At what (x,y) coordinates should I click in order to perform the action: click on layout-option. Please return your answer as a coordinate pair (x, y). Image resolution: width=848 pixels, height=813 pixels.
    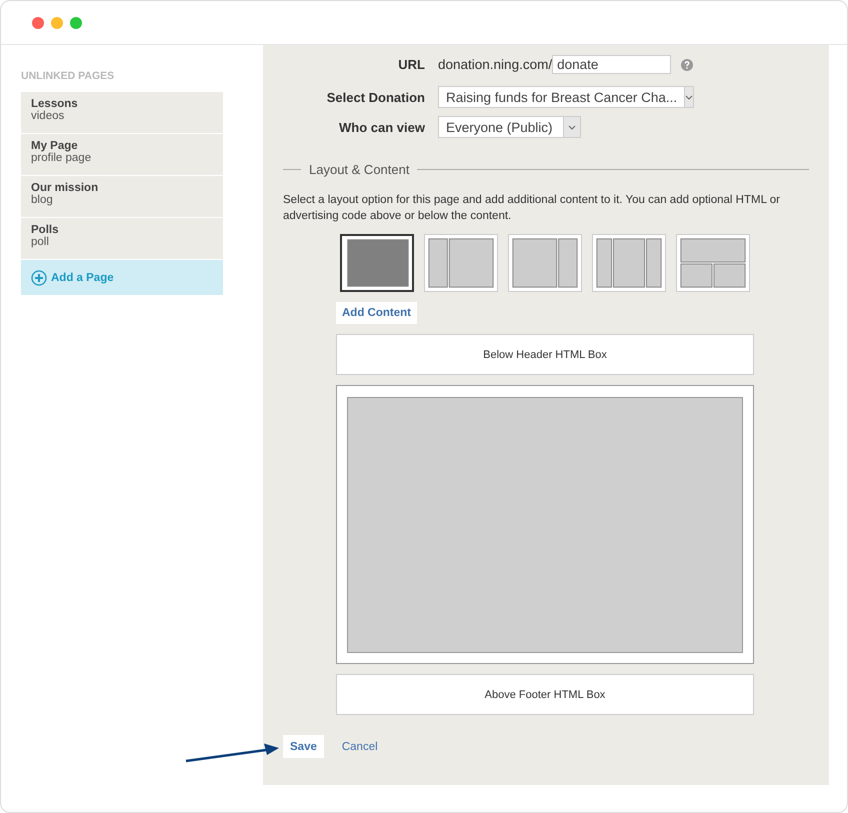
    Looking at the image, I should click on (377, 263).